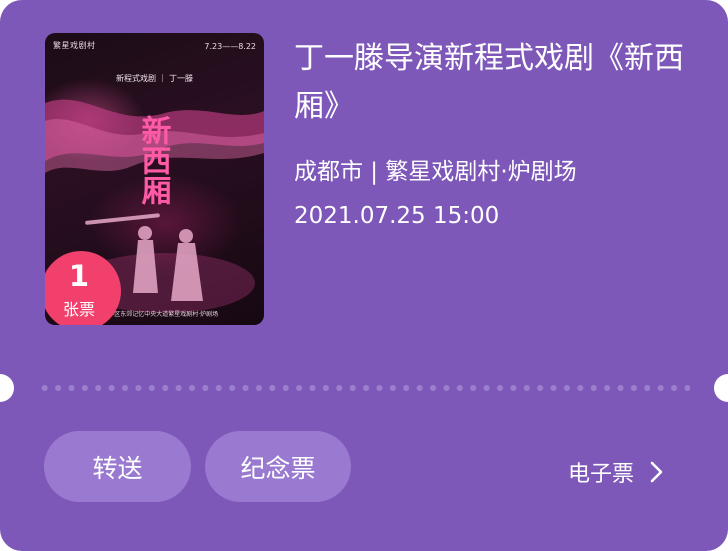 This screenshot has height=551, width=728. I want to click on event-datetime: 2021.07.25 15:00, so click(397, 216).